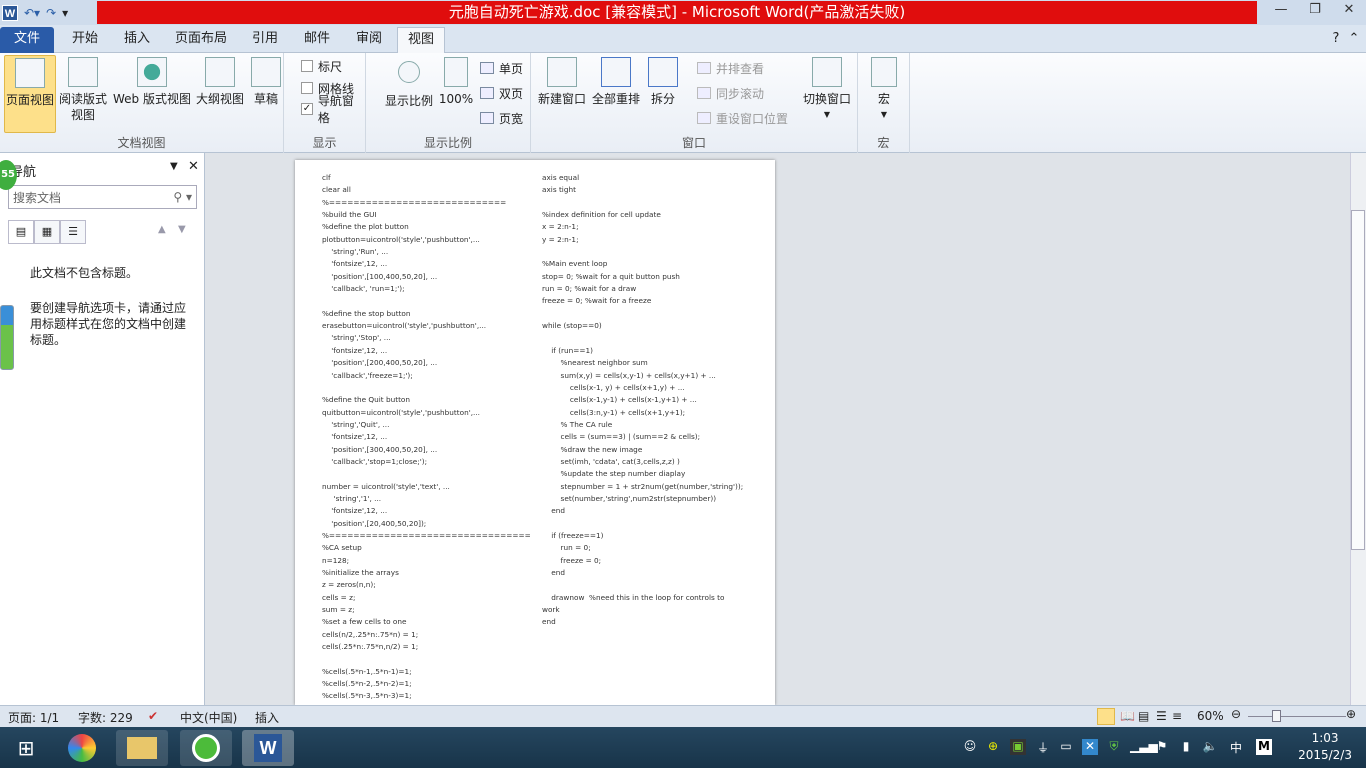 The height and width of the screenshot is (768, 1366). What do you see at coordinates (208, 717) in the screenshot?
I see `language: 中文(中国)` at bounding box center [208, 717].